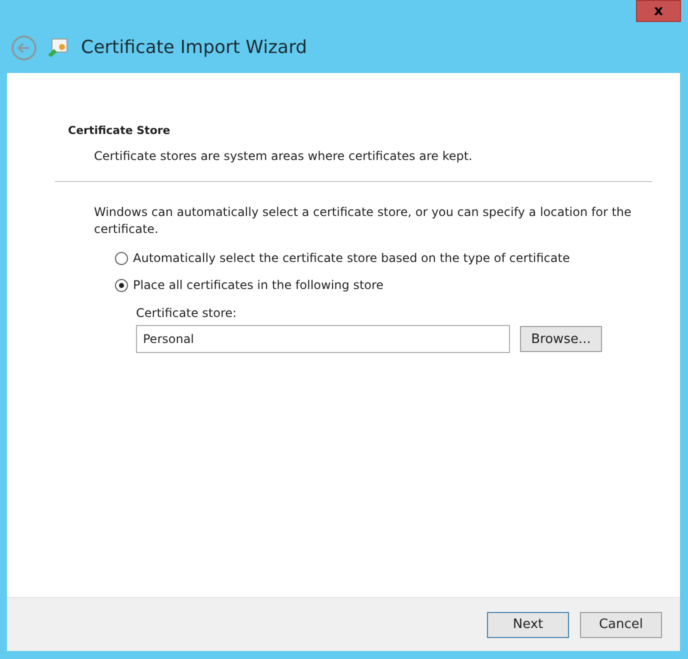 The image size is (688, 659). What do you see at coordinates (621, 625) in the screenshot?
I see `wizard-button: Cancel` at bounding box center [621, 625].